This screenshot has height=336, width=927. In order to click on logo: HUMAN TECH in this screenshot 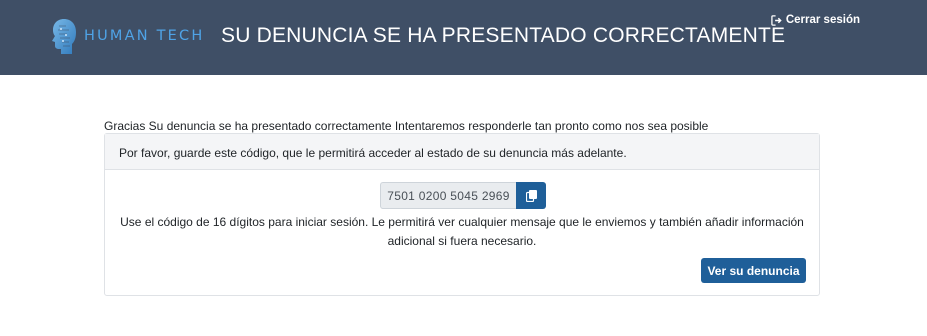, I will do `click(127, 36)`.